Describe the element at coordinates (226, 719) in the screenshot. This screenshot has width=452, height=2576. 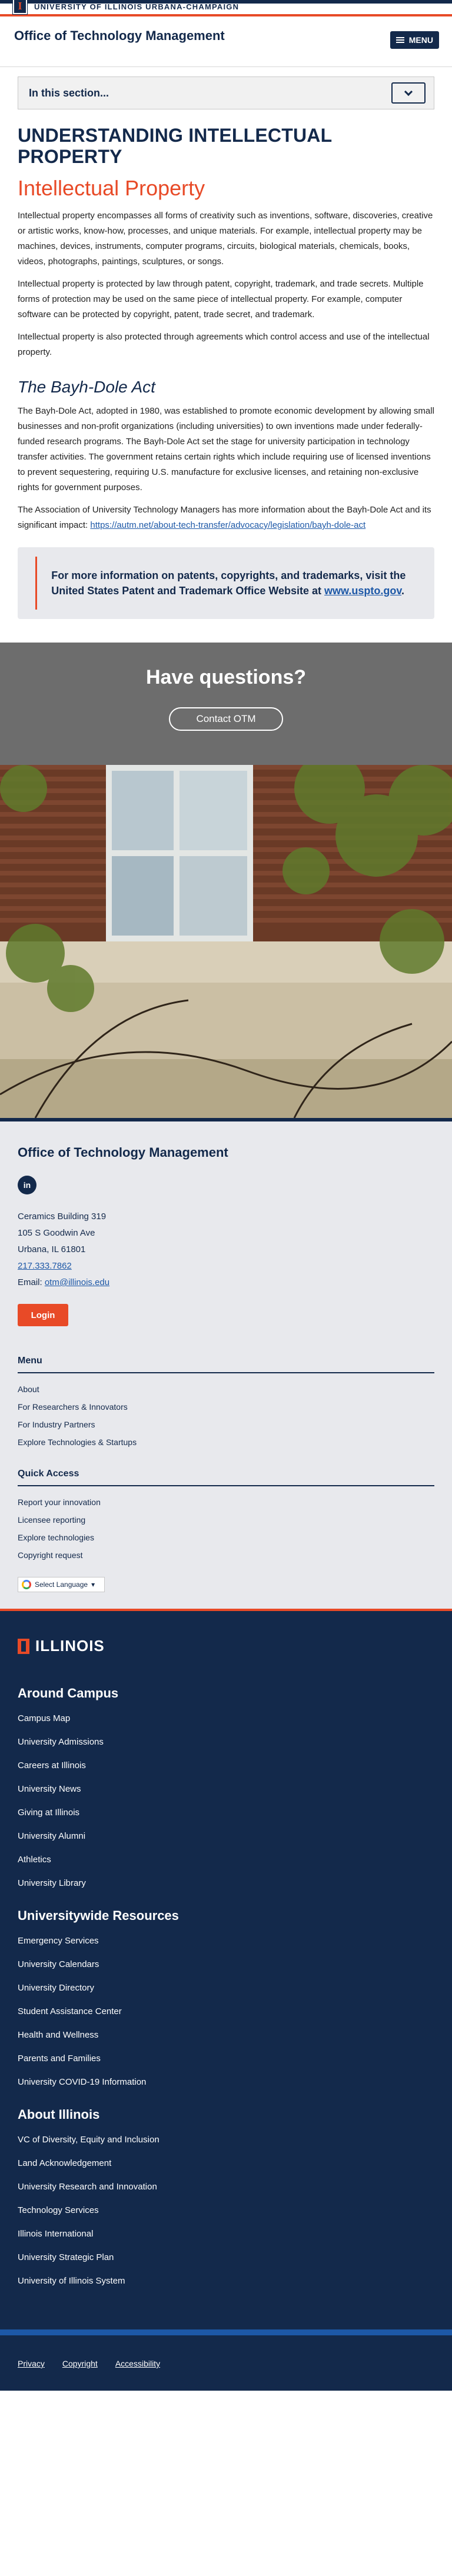
I see `contact-otm-button: Contact OTM` at that location.